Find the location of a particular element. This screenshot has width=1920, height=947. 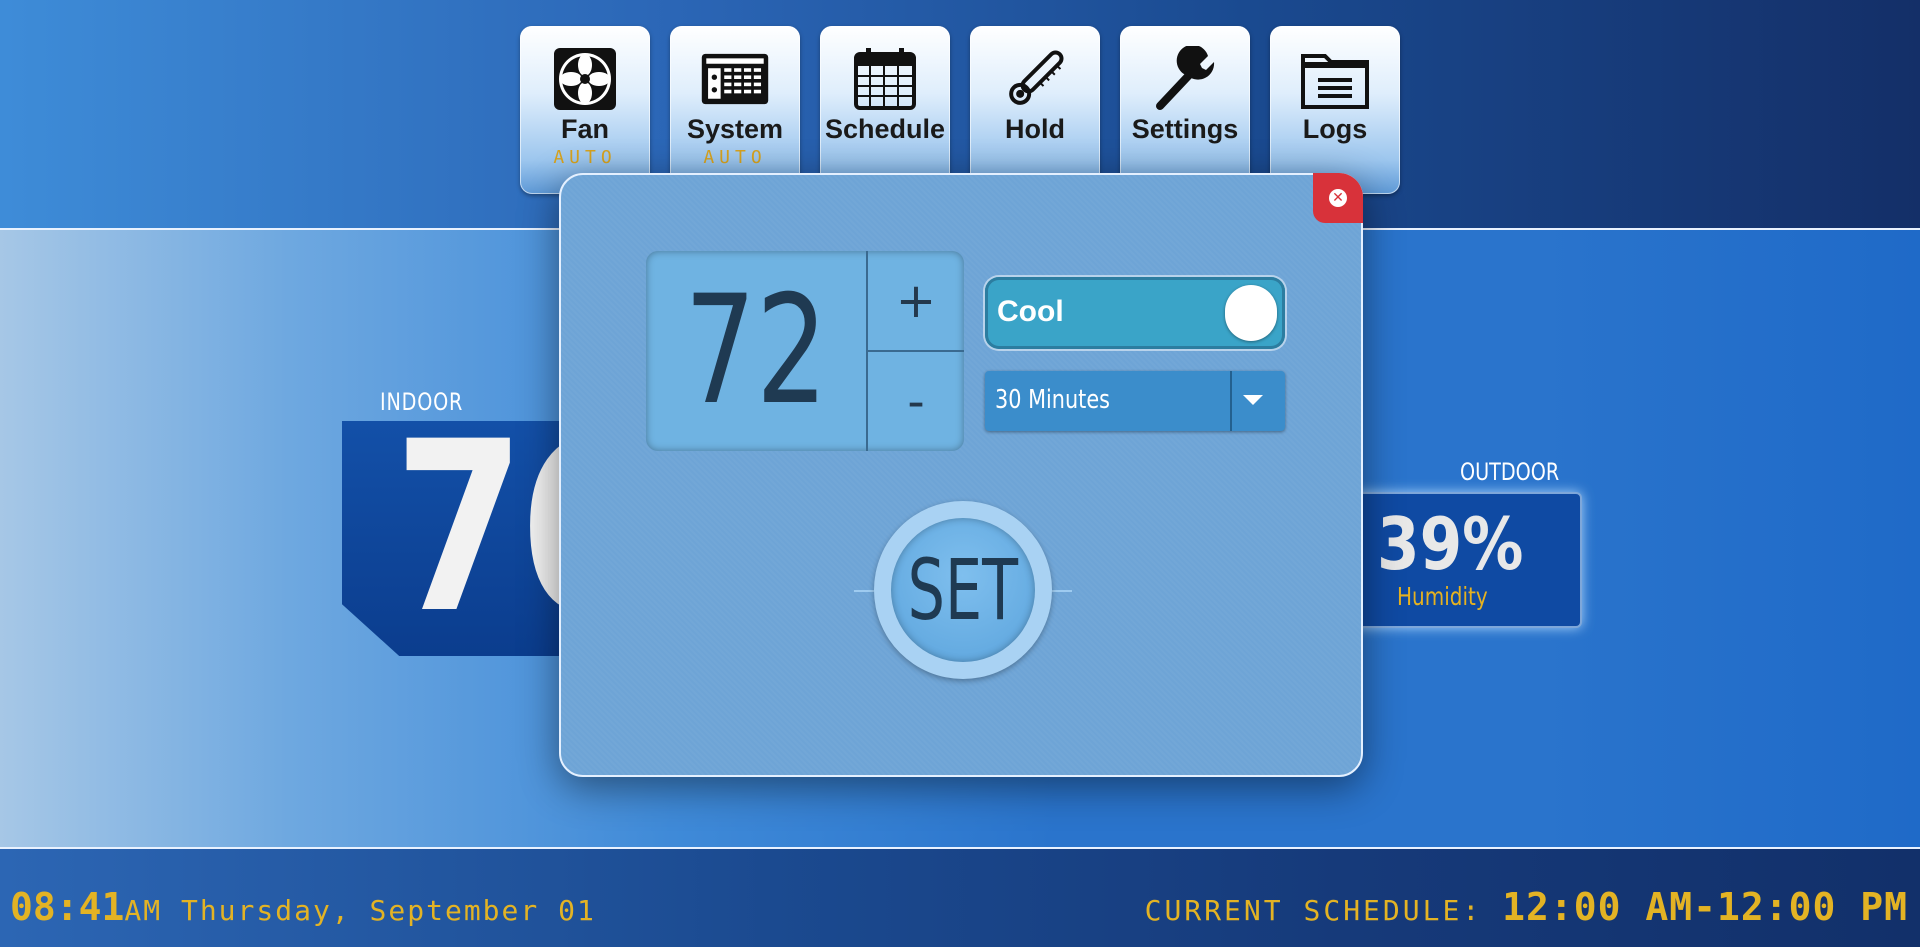

setpoint-value: 72 is located at coordinates (756, 351).